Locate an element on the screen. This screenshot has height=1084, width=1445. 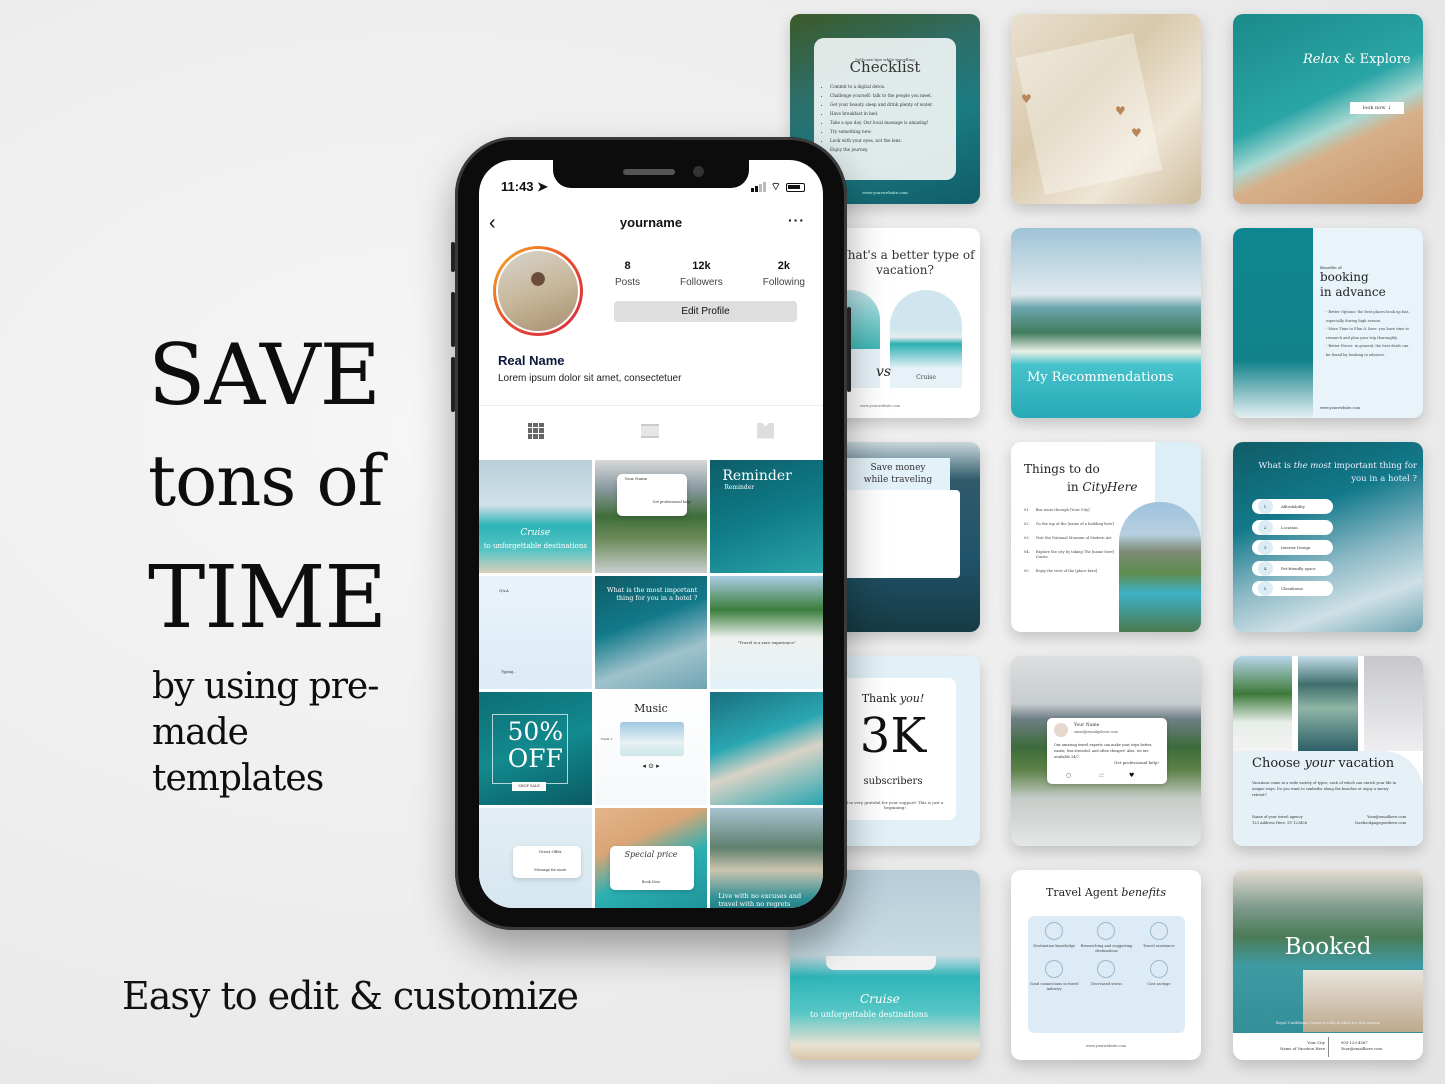
profile-header: ‹ yourname ··· is located at coordinates (651, 223).